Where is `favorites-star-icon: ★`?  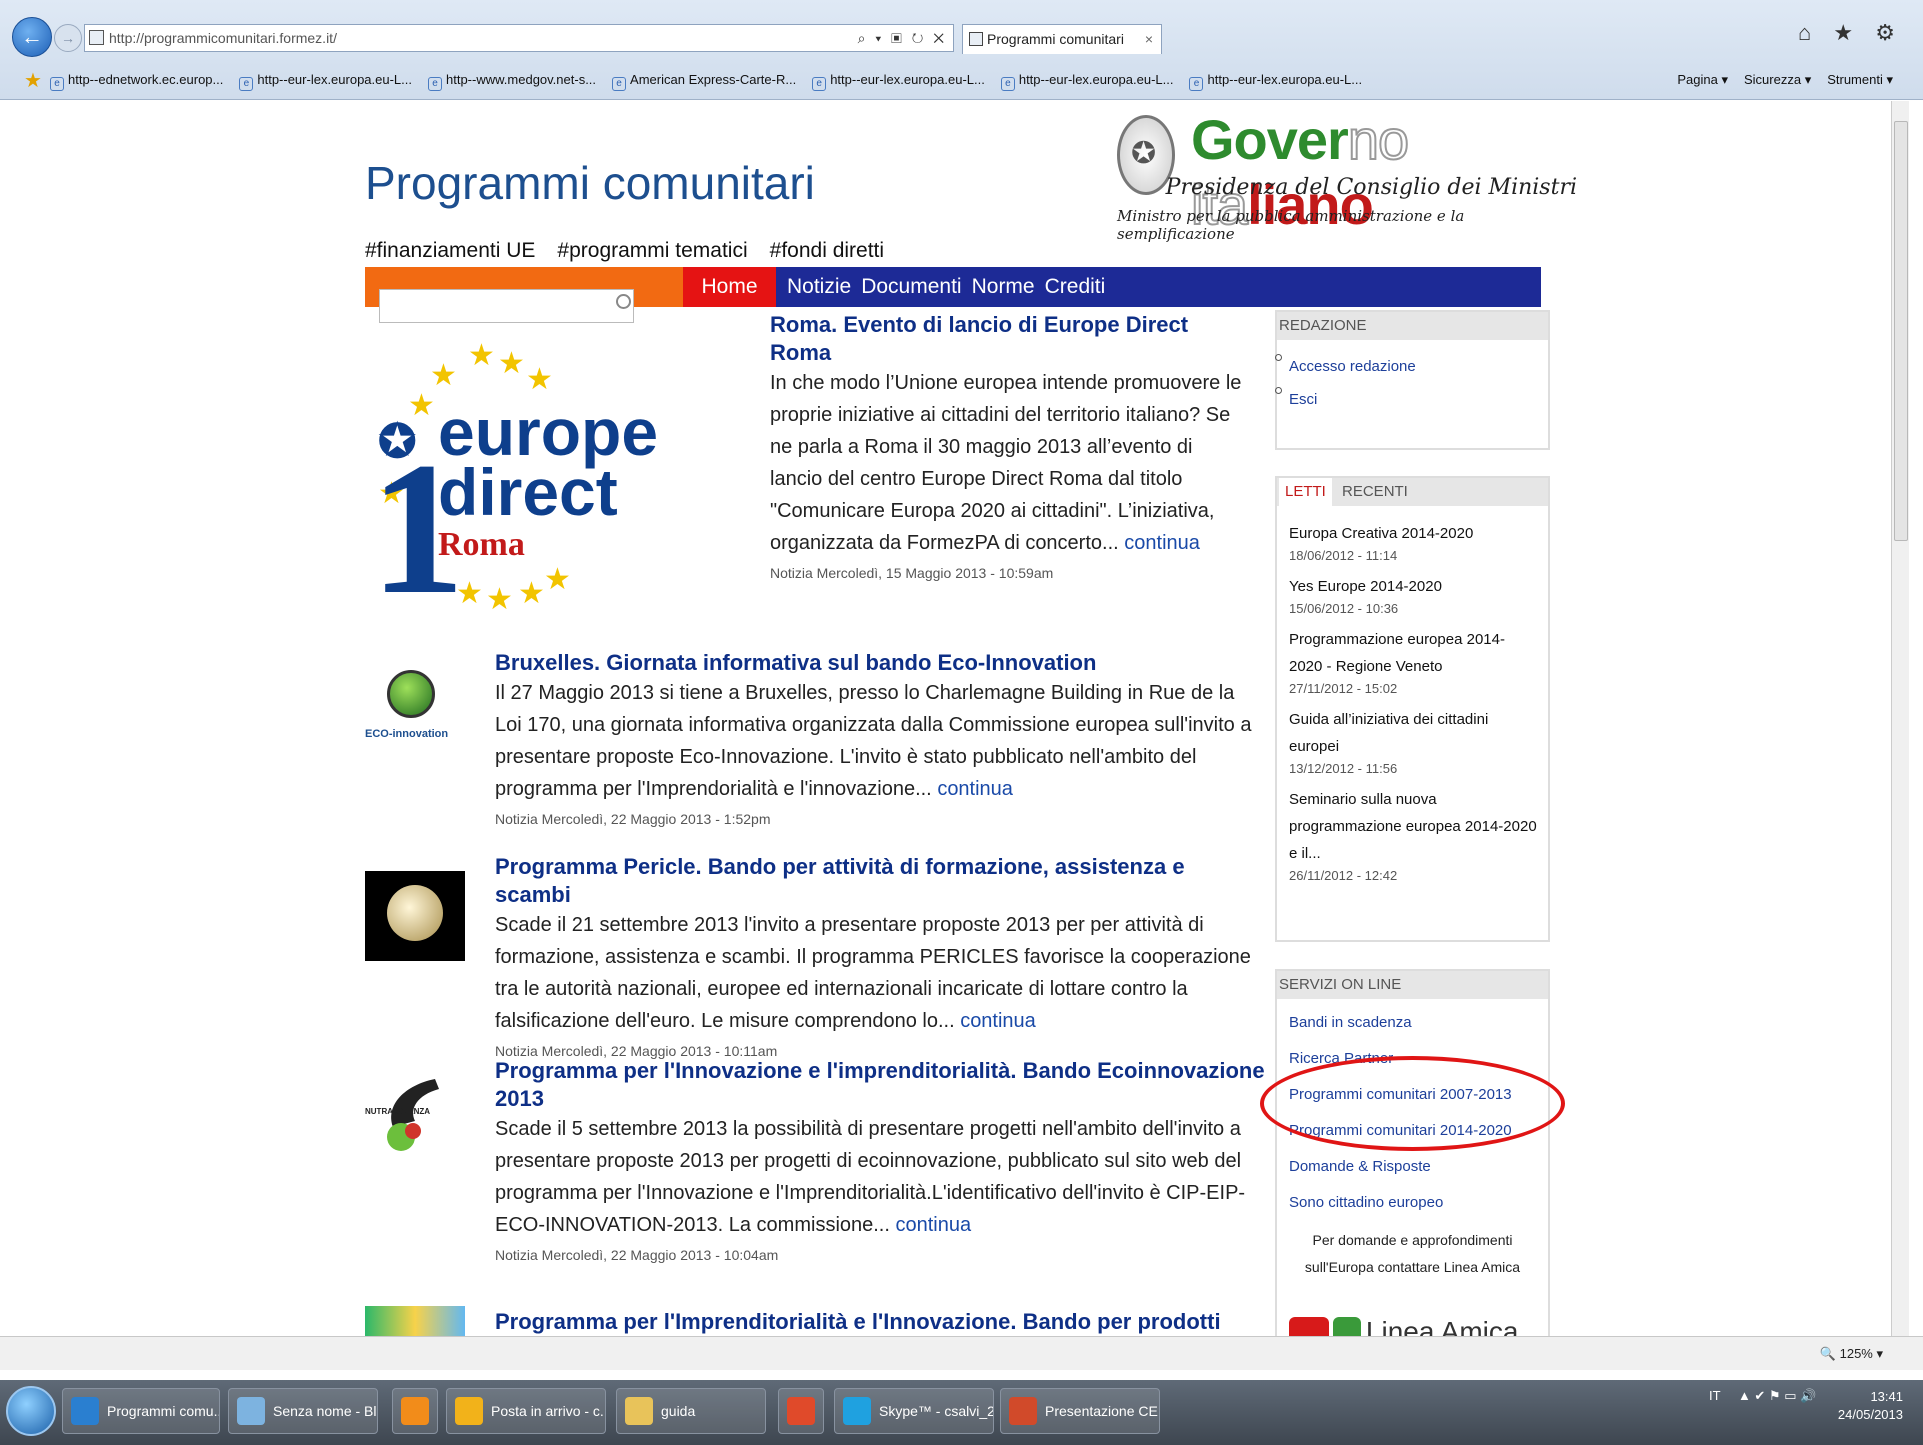 favorites-star-icon: ★ is located at coordinates (33, 80).